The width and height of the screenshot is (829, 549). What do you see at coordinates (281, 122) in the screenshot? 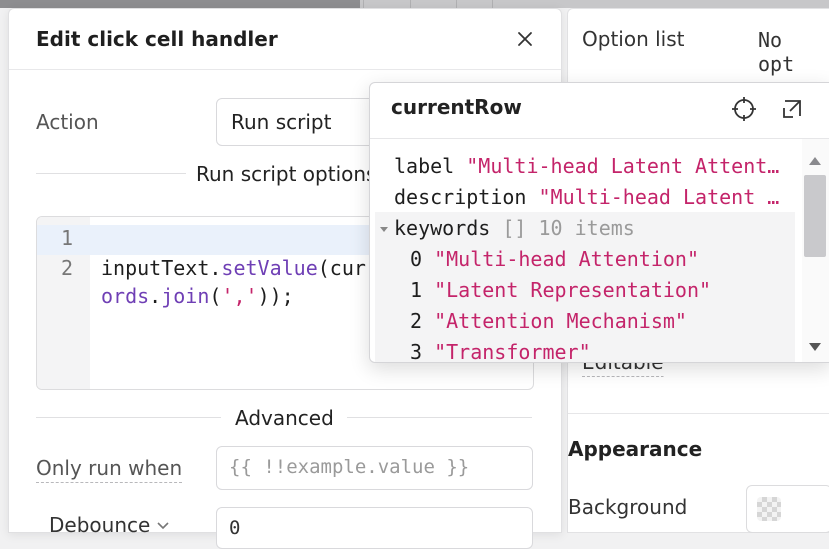
I see `action-select-value: Run script` at bounding box center [281, 122].